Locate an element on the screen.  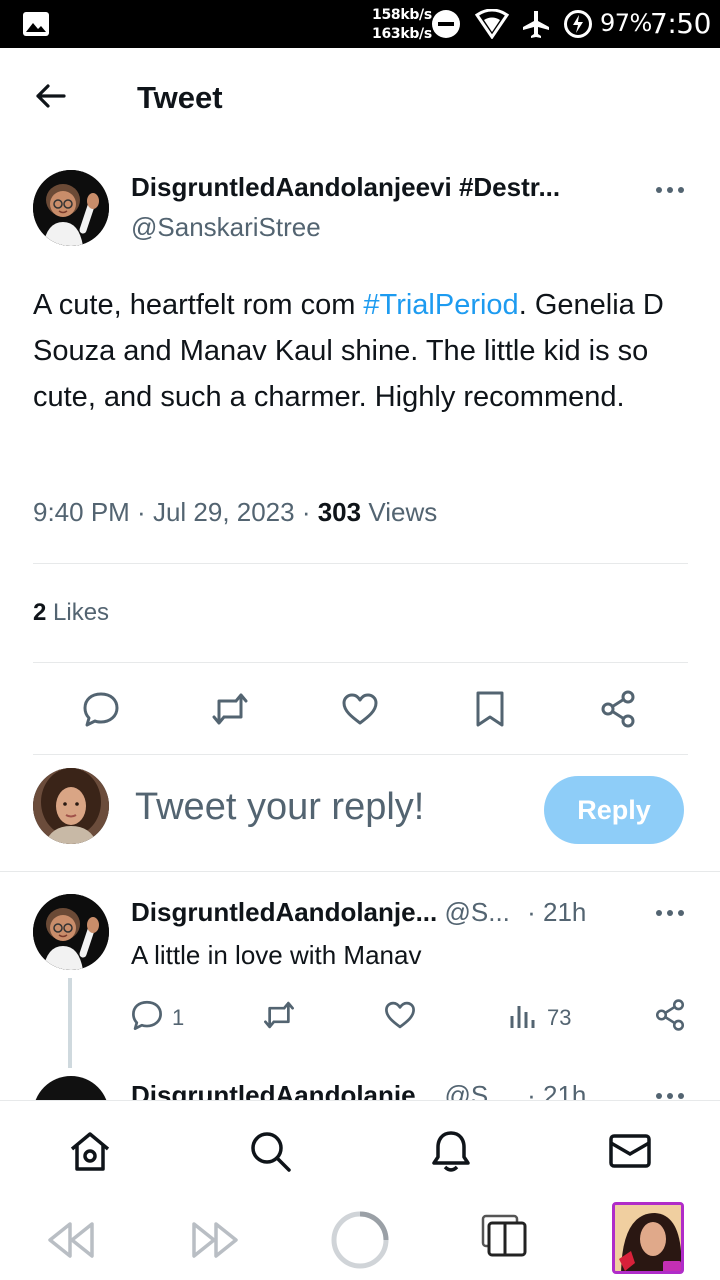
tweet-date: Jul 29, 2023 is located at coordinates (223, 512).